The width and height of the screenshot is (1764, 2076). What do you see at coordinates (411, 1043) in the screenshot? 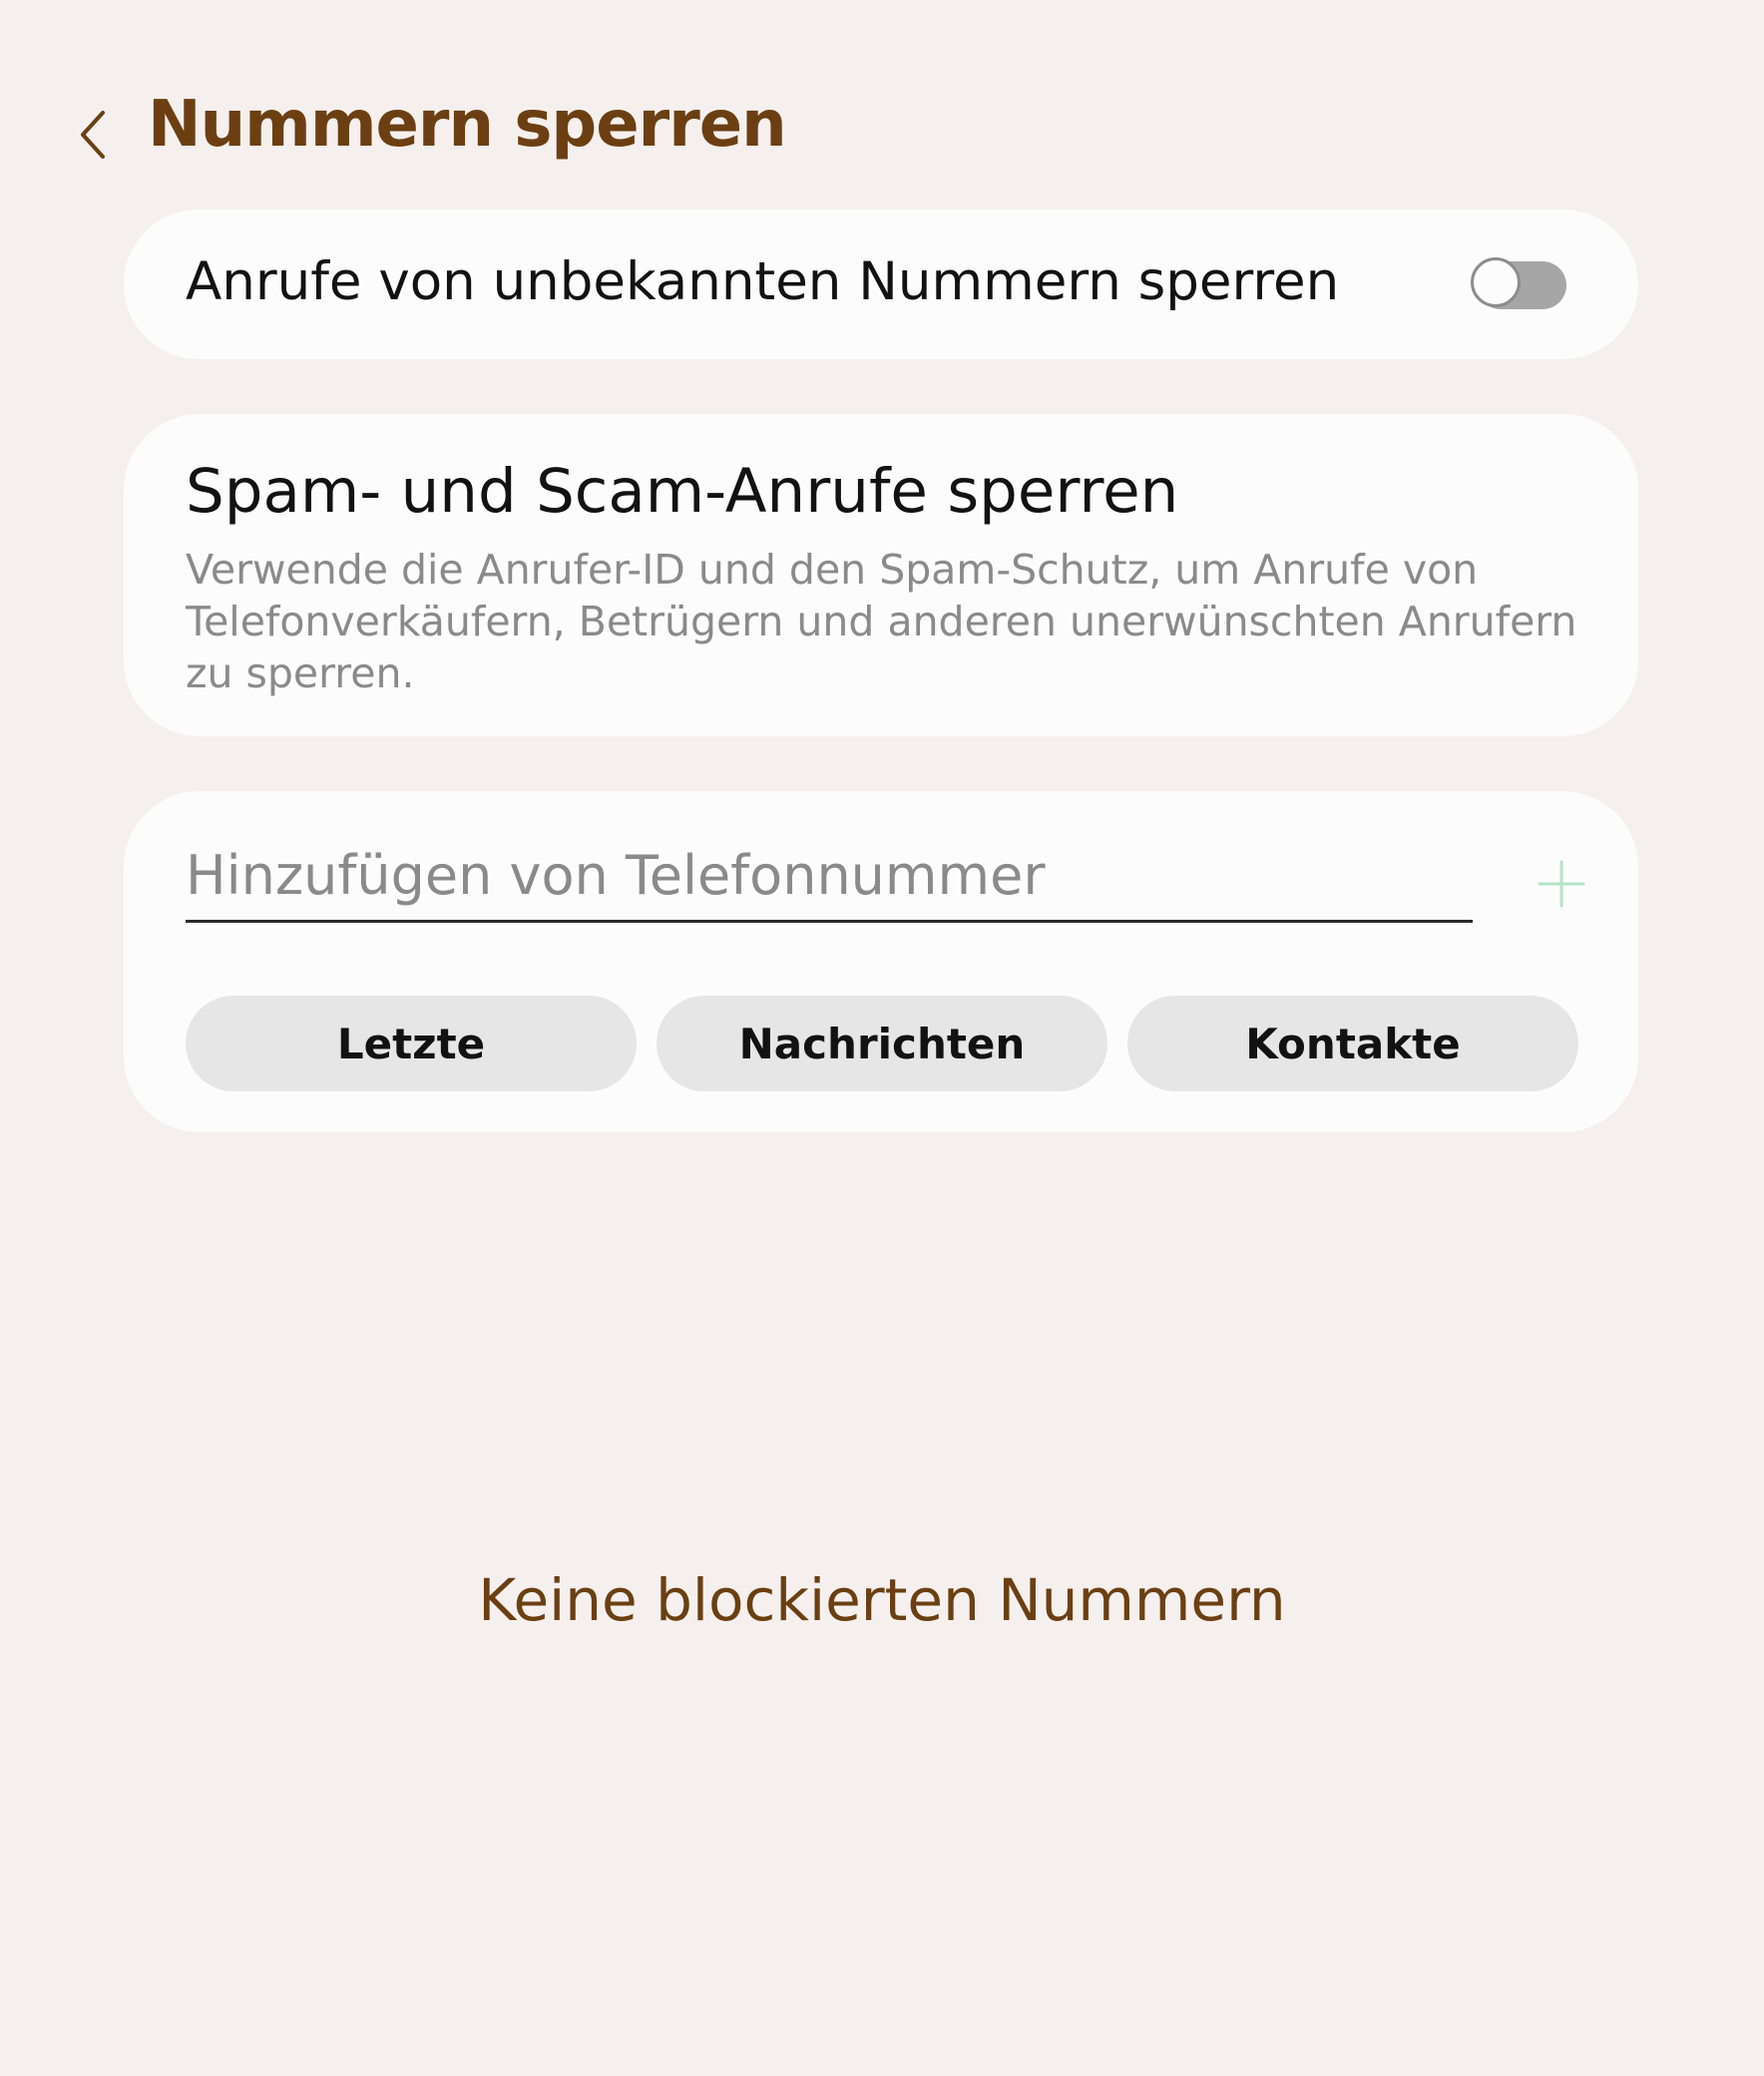
I see `recent-button: Letzte` at bounding box center [411, 1043].